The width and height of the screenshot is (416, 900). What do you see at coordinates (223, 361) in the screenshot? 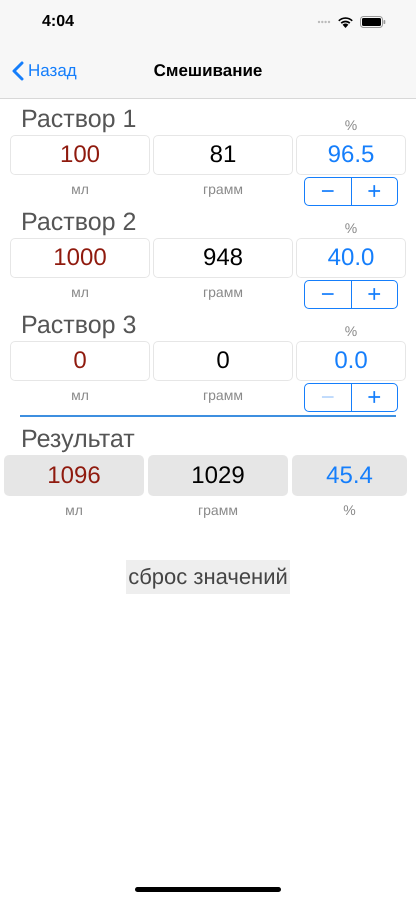
I see `gram-field: 0` at bounding box center [223, 361].